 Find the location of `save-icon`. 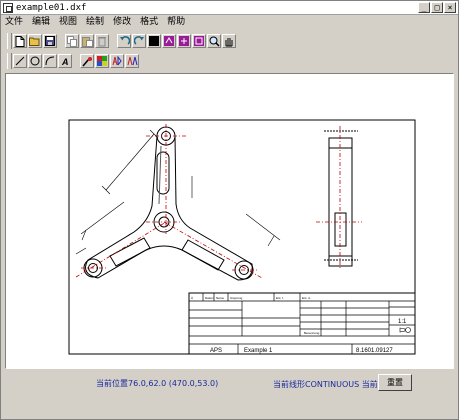

save-icon is located at coordinates (50, 41).